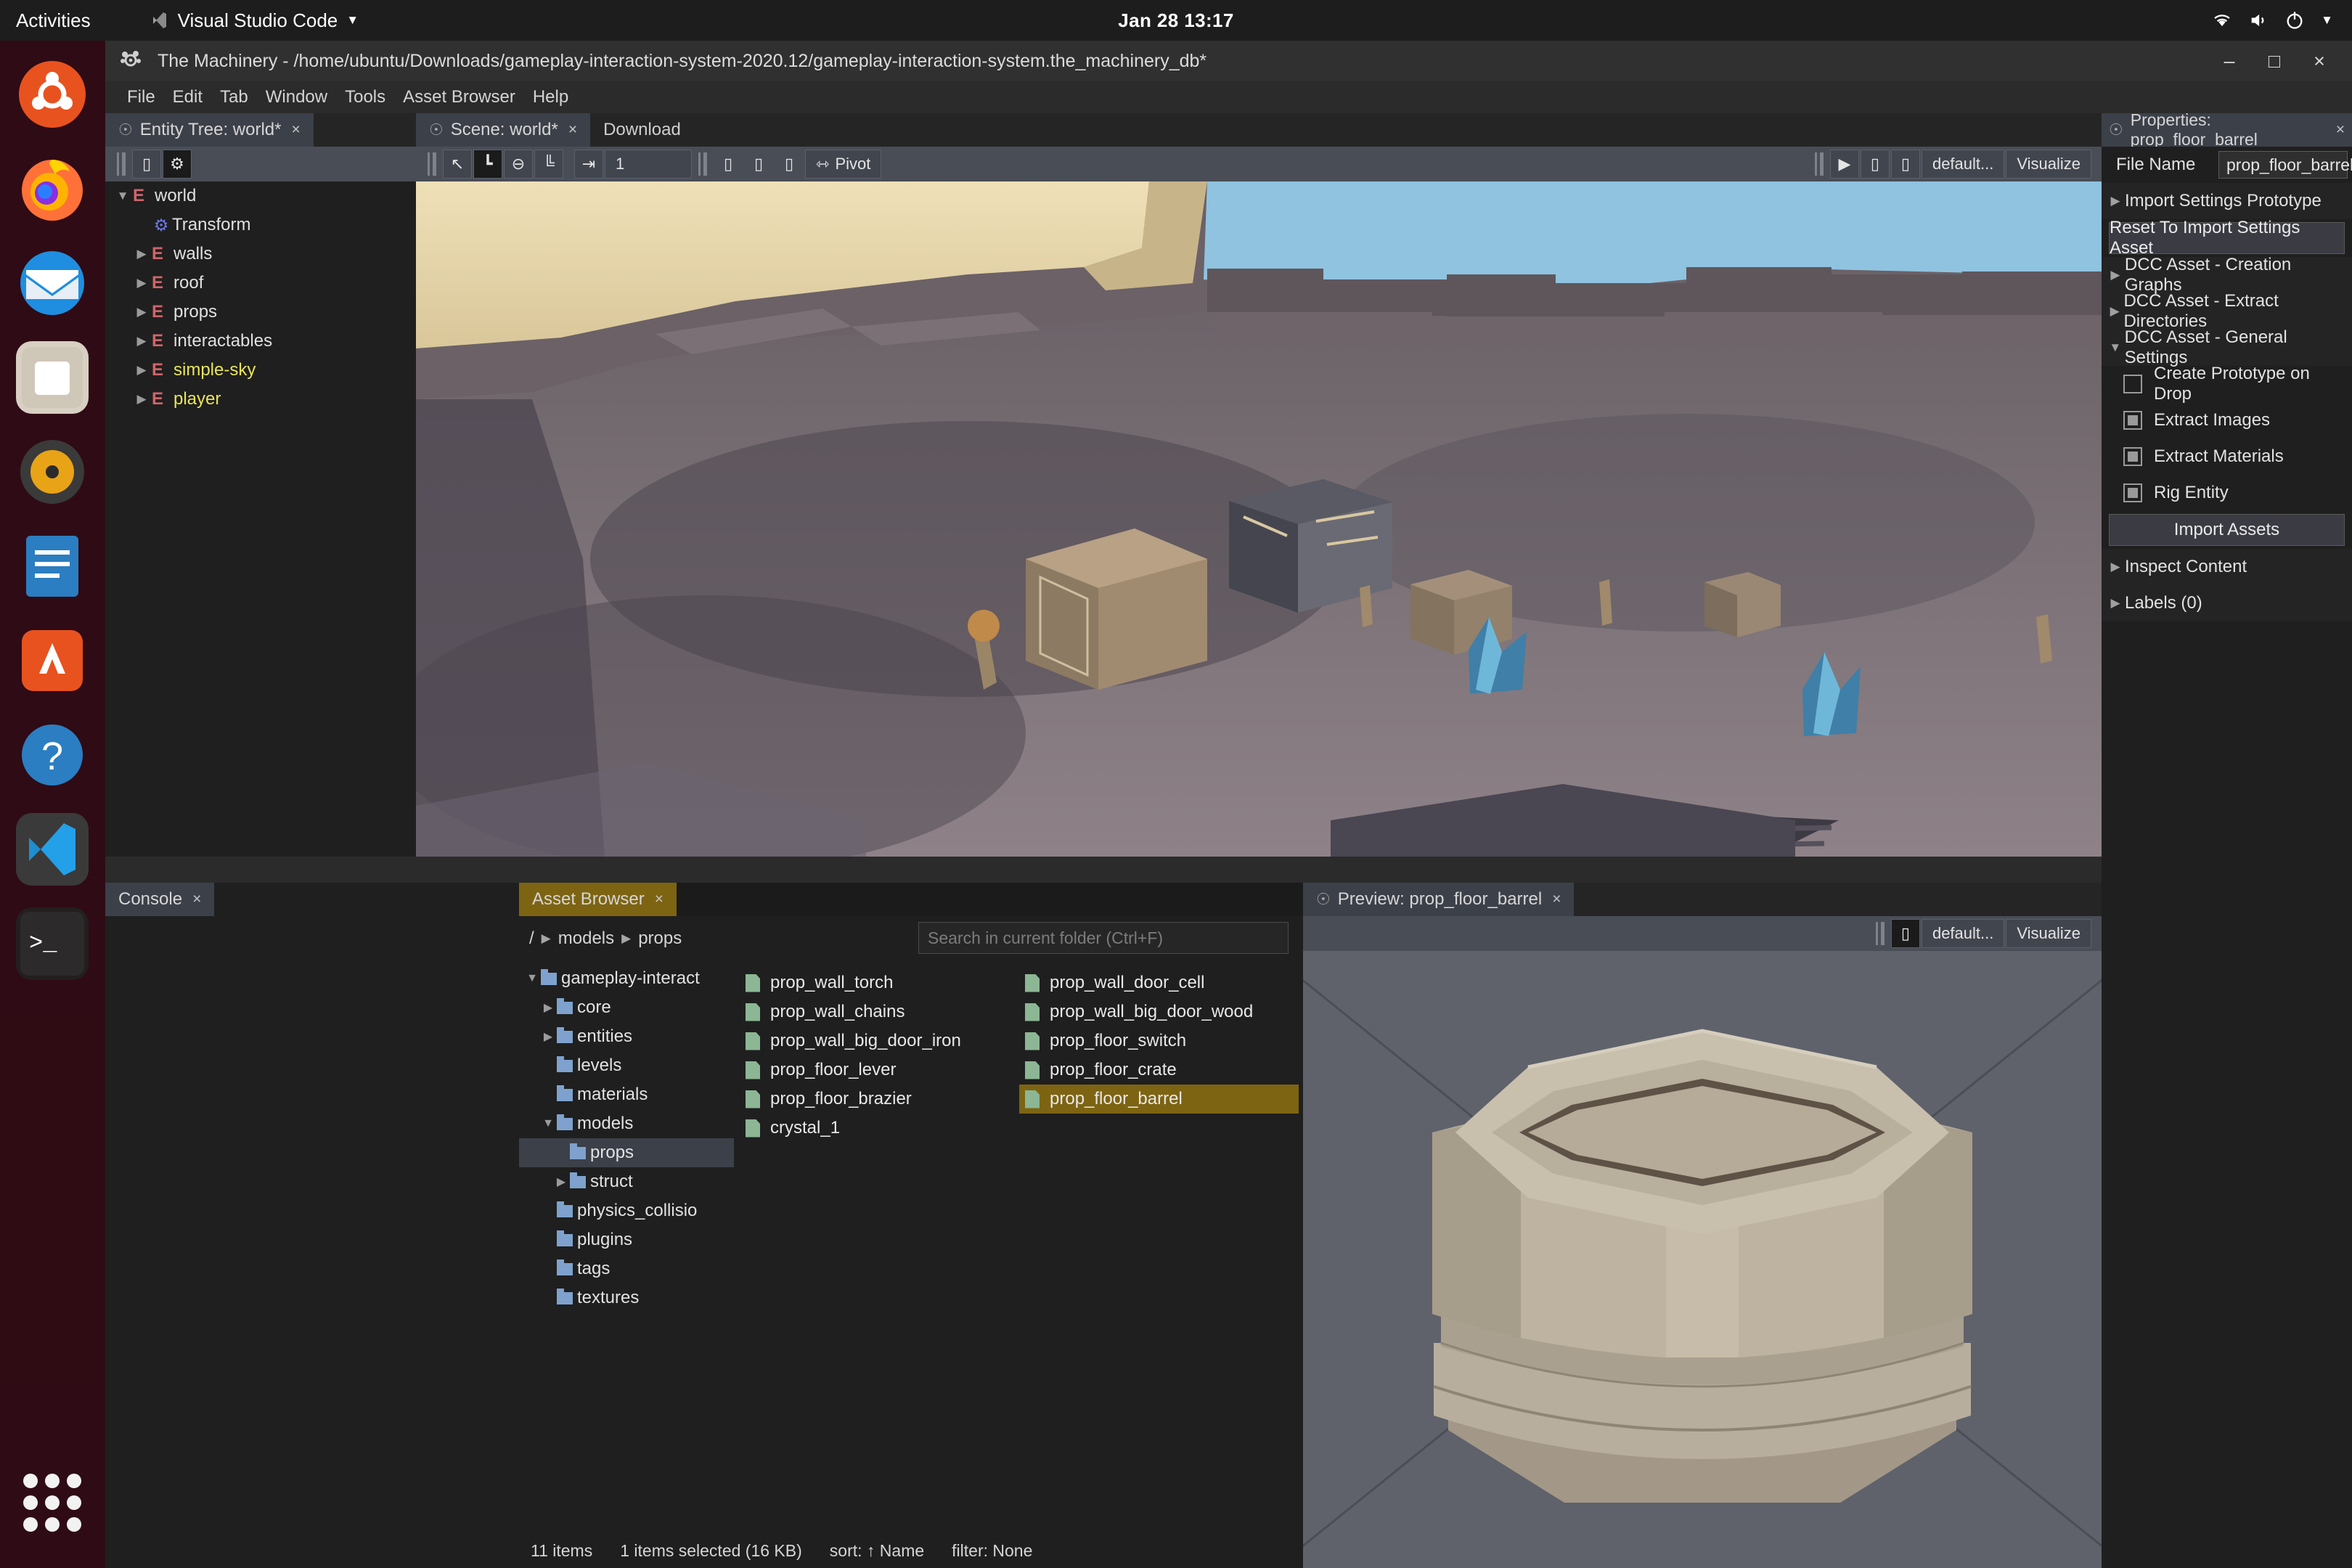 Image resolution: width=2352 pixels, height=1568 pixels. What do you see at coordinates (147, 164) in the screenshot?
I see `layout-toggle-button: ▯` at bounding box center [147, 164].